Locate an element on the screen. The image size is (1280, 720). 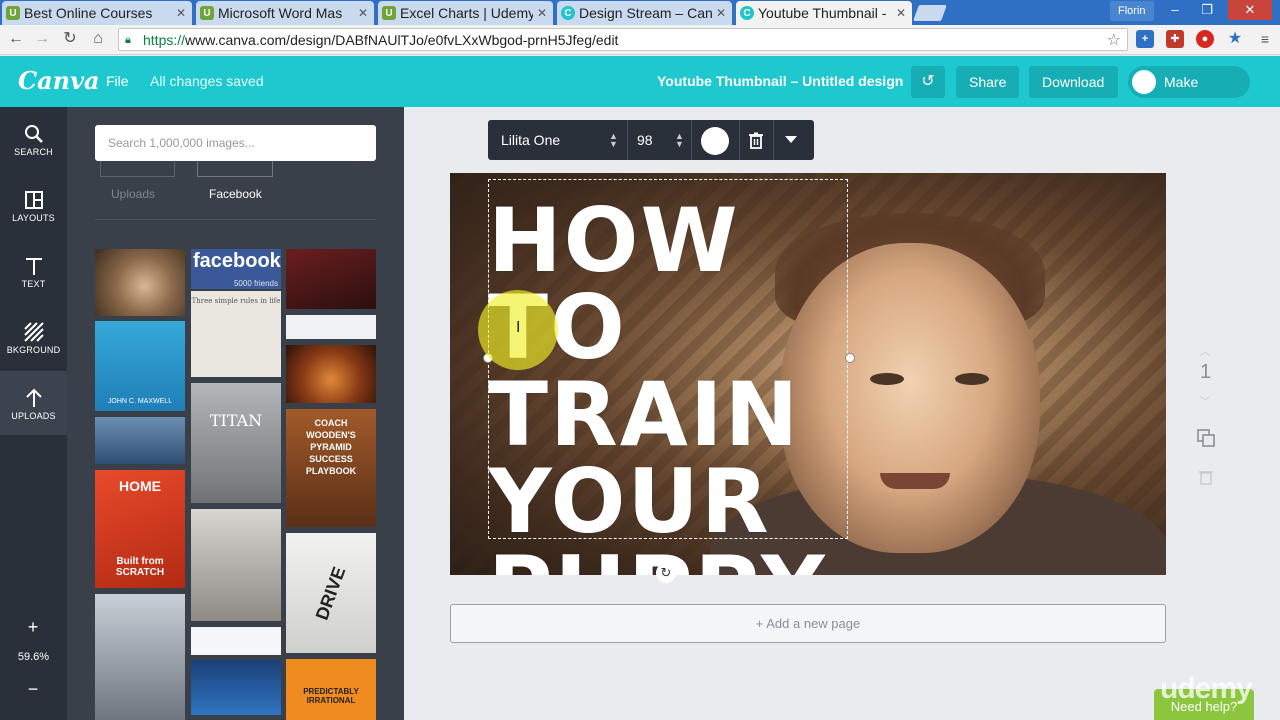
file-menu: File is located at coordinates (117, 81).